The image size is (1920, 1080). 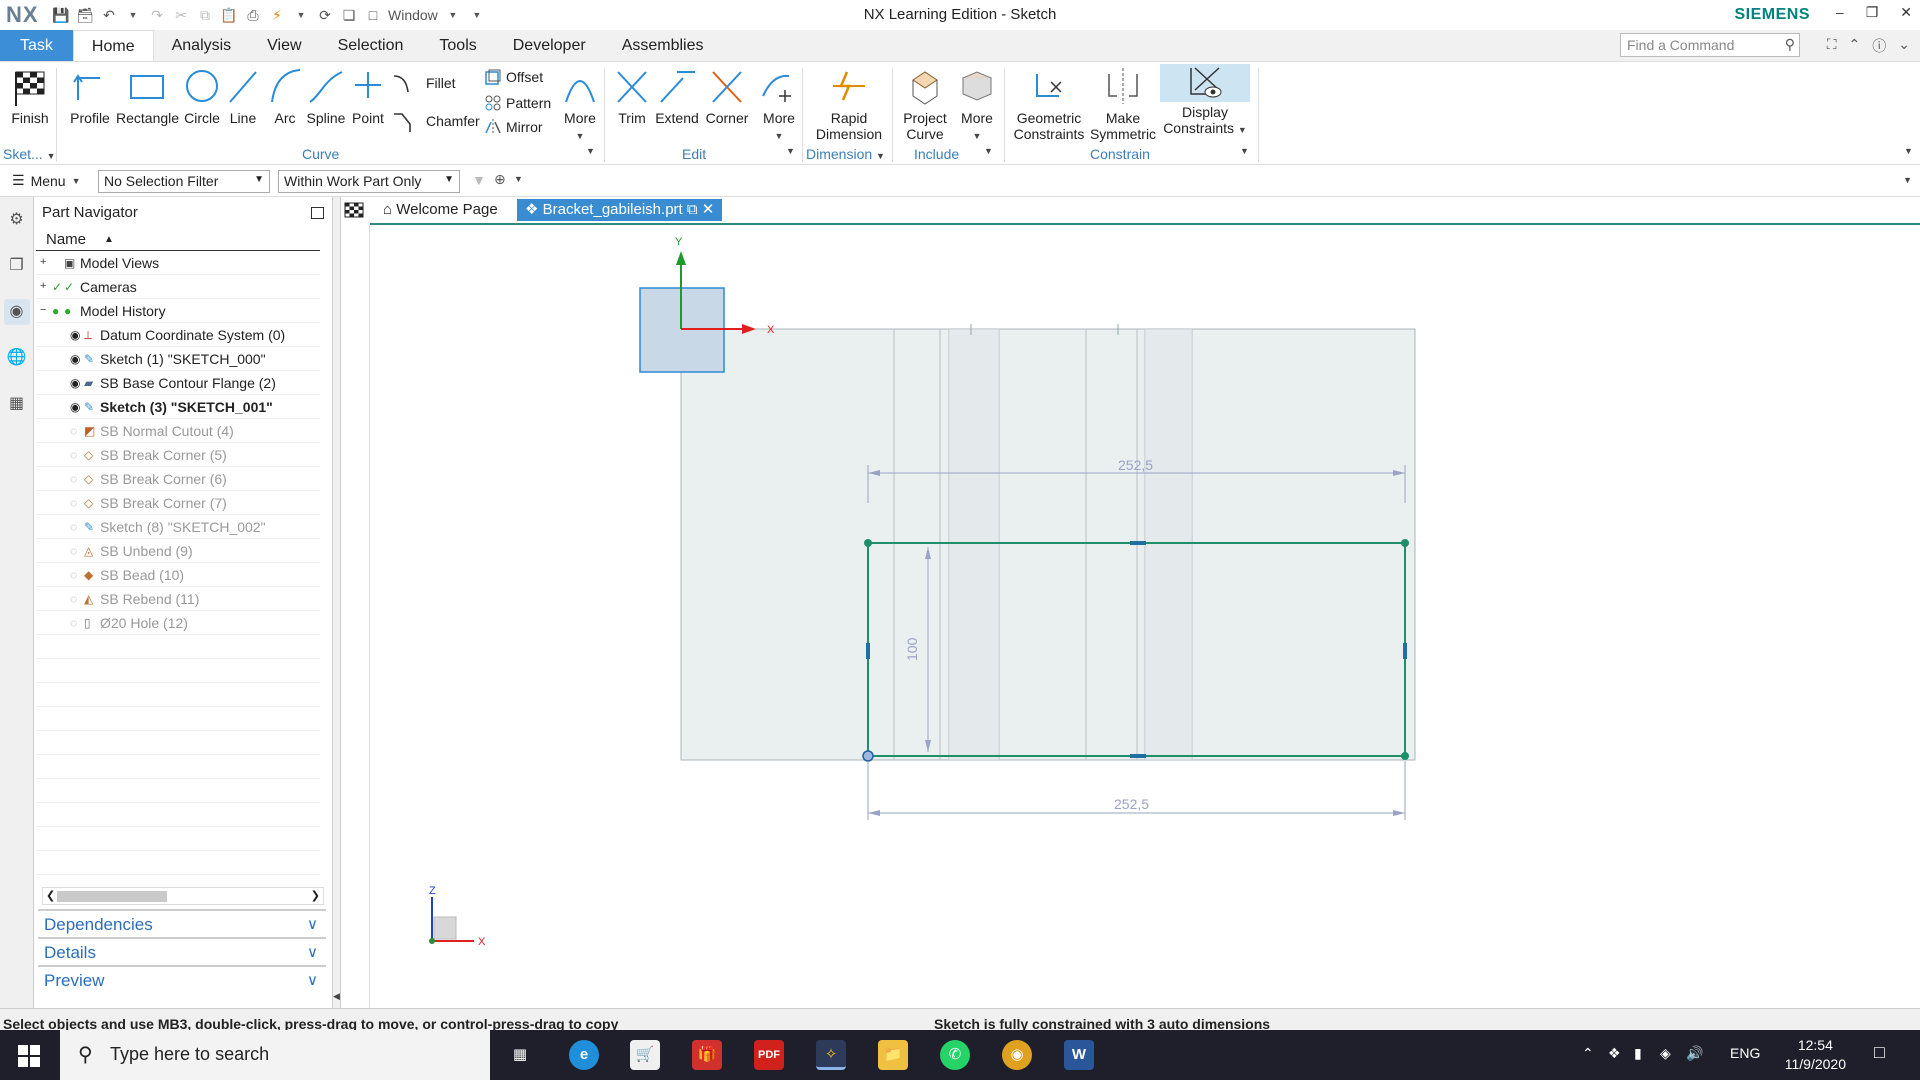 What do you see at coordinates (325, 15) in the screenshot?
I see `repeat-command-icon: ⟳` at bounding box center [325, 15].